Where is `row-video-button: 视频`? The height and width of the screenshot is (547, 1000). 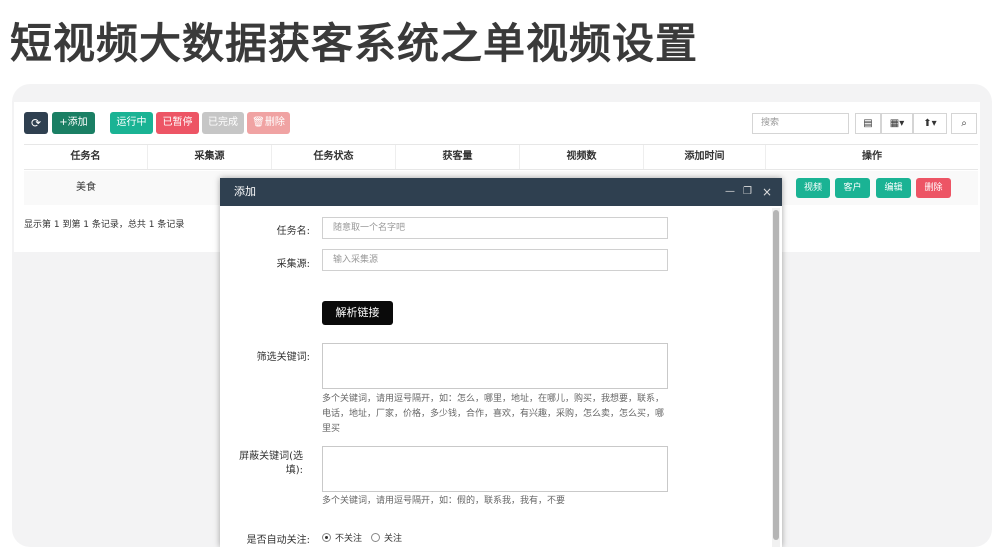 row-video-button: 视频 is located at coordinates (813, 188).